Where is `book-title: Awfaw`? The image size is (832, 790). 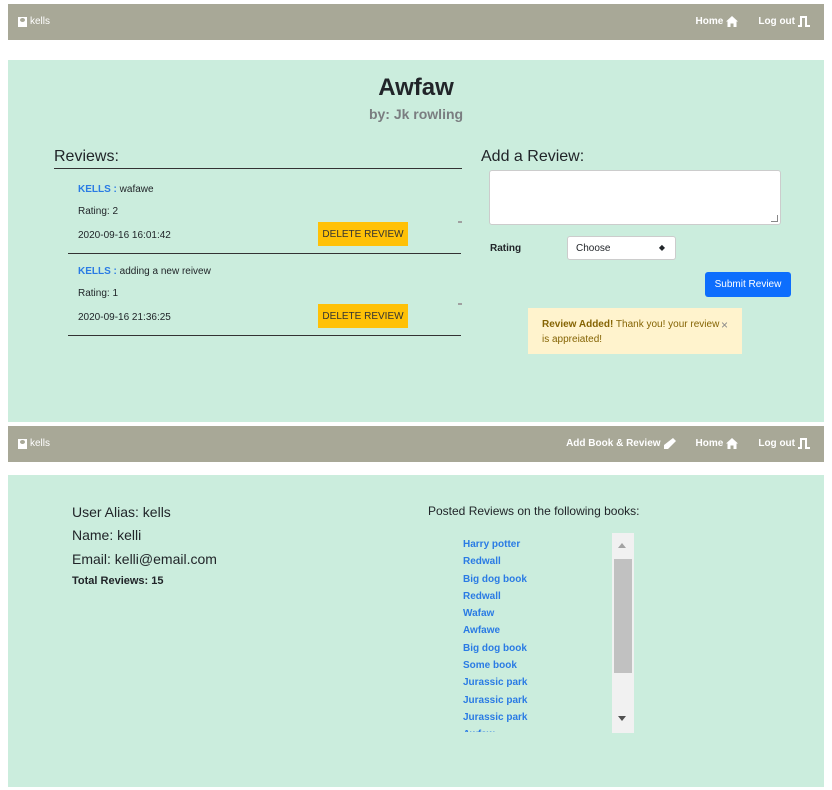
book-title: Awfaw is located at coordinates (416, 87).